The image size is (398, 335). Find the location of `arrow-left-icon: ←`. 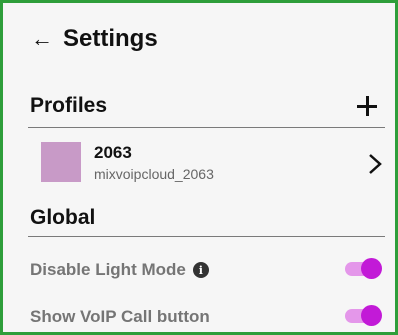

arrow-left-icon: ← is located at coordinates (42, 39).